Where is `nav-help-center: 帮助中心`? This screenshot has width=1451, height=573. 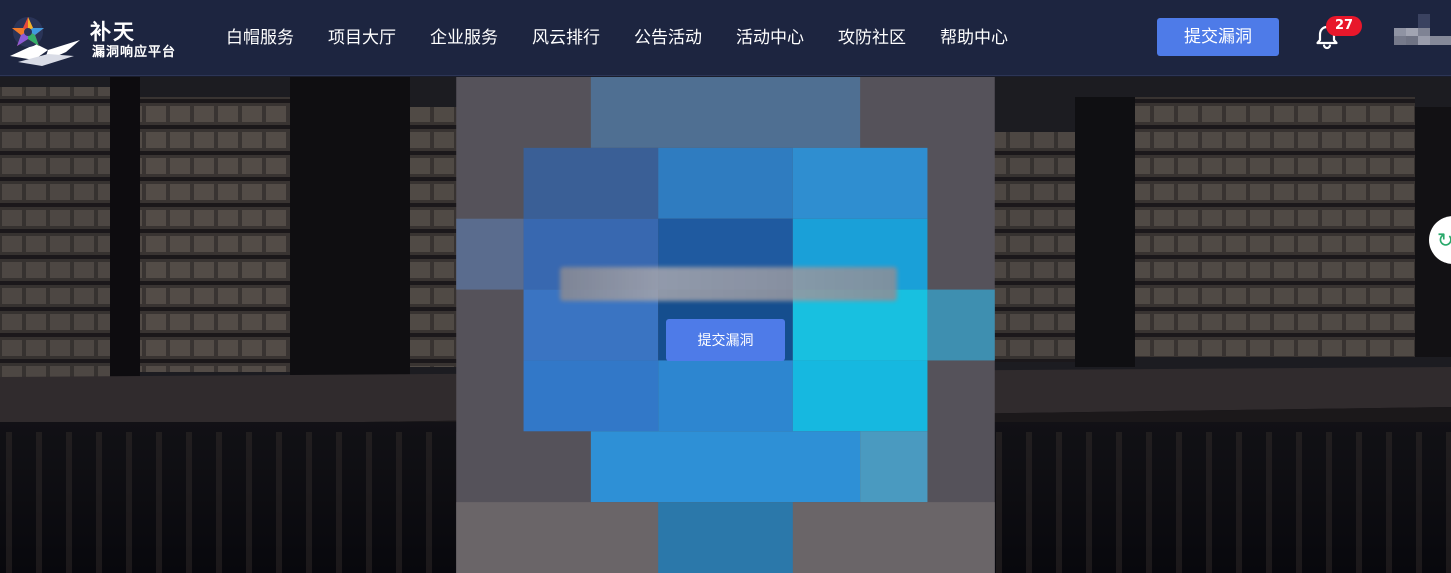
nav-help-center: 帮助中心 is located at coordinates (974, 38).